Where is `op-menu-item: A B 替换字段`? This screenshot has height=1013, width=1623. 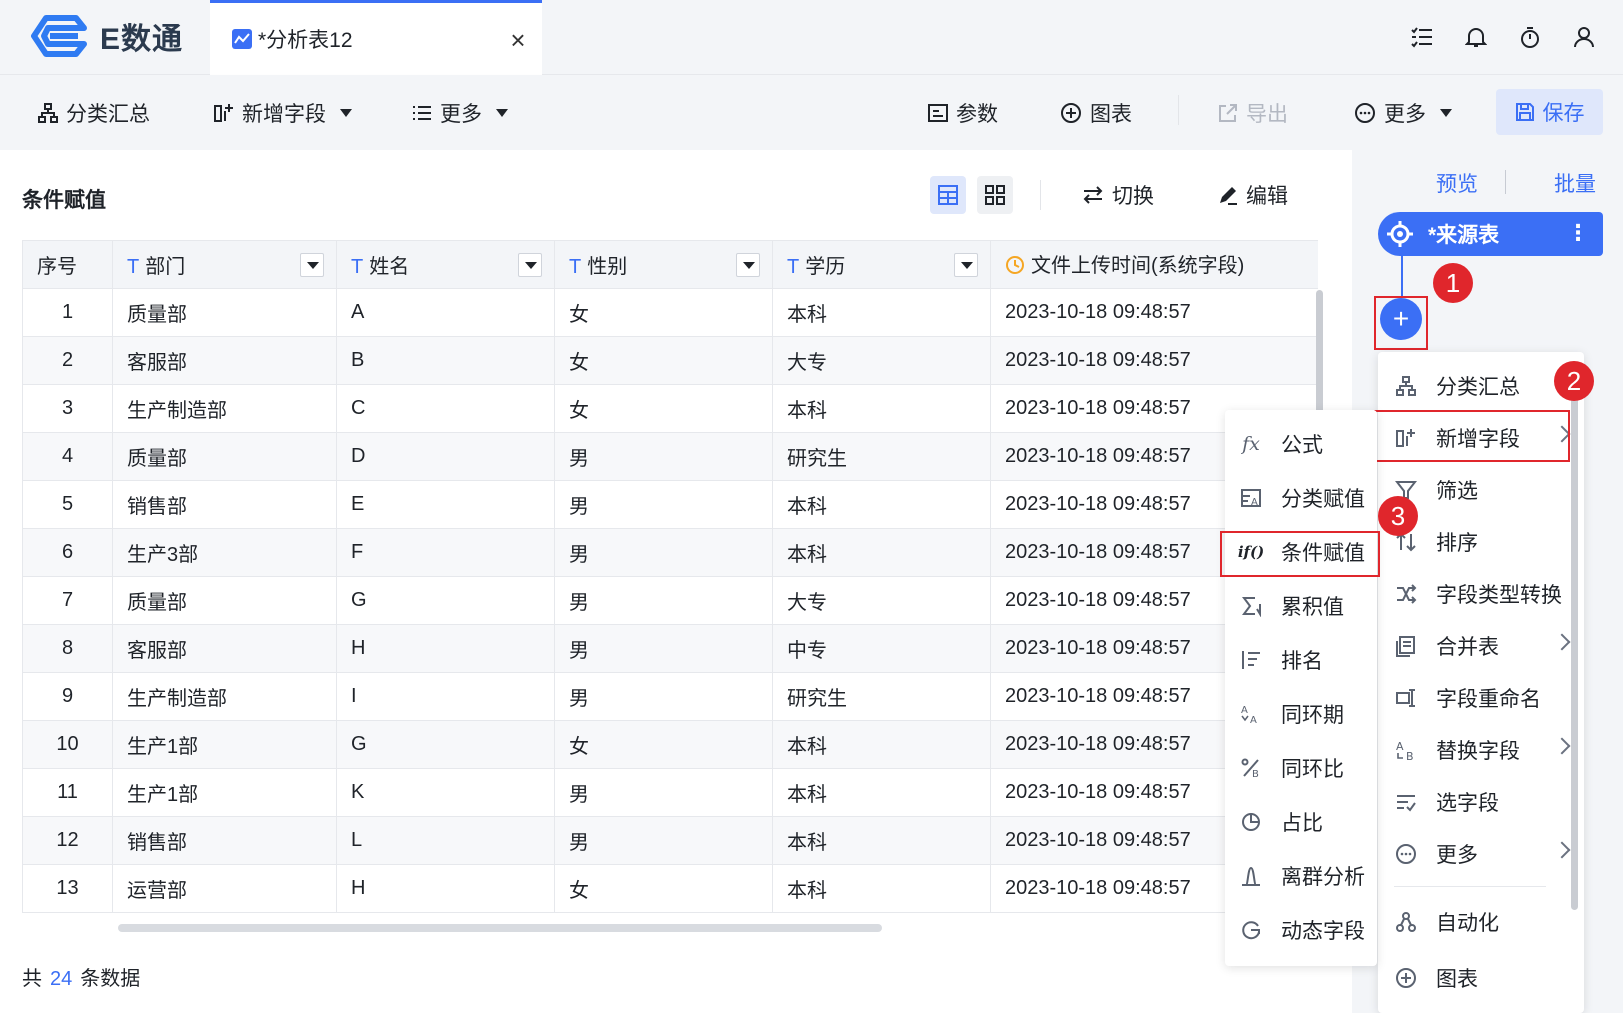
op-menu-item: A B 替换字段 is located at coordinates (1481, 750).